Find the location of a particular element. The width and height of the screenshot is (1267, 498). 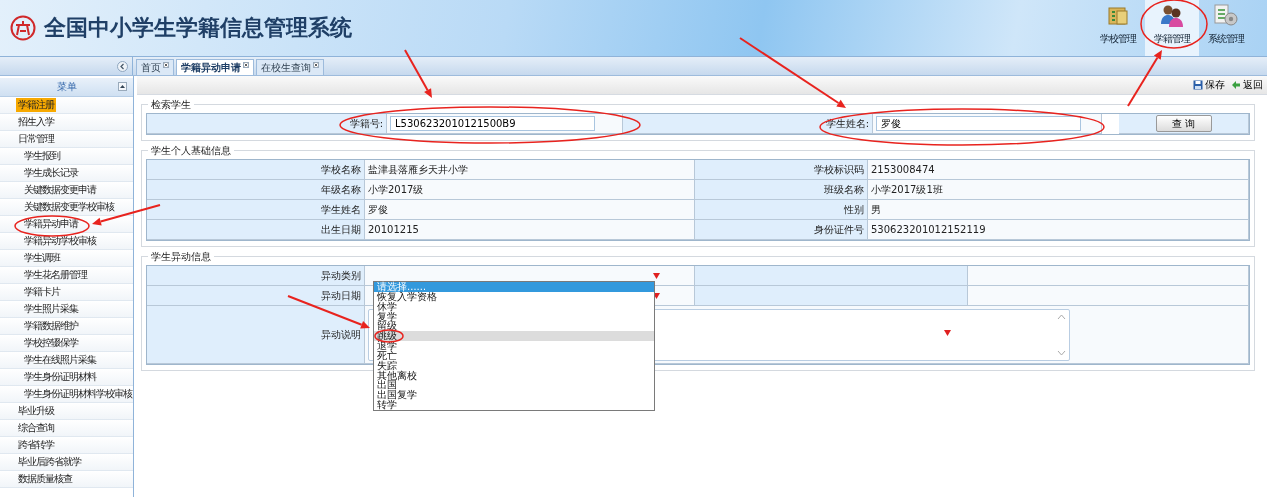

dropdown-option: 出国复学 is located at coordinates (514, 395).